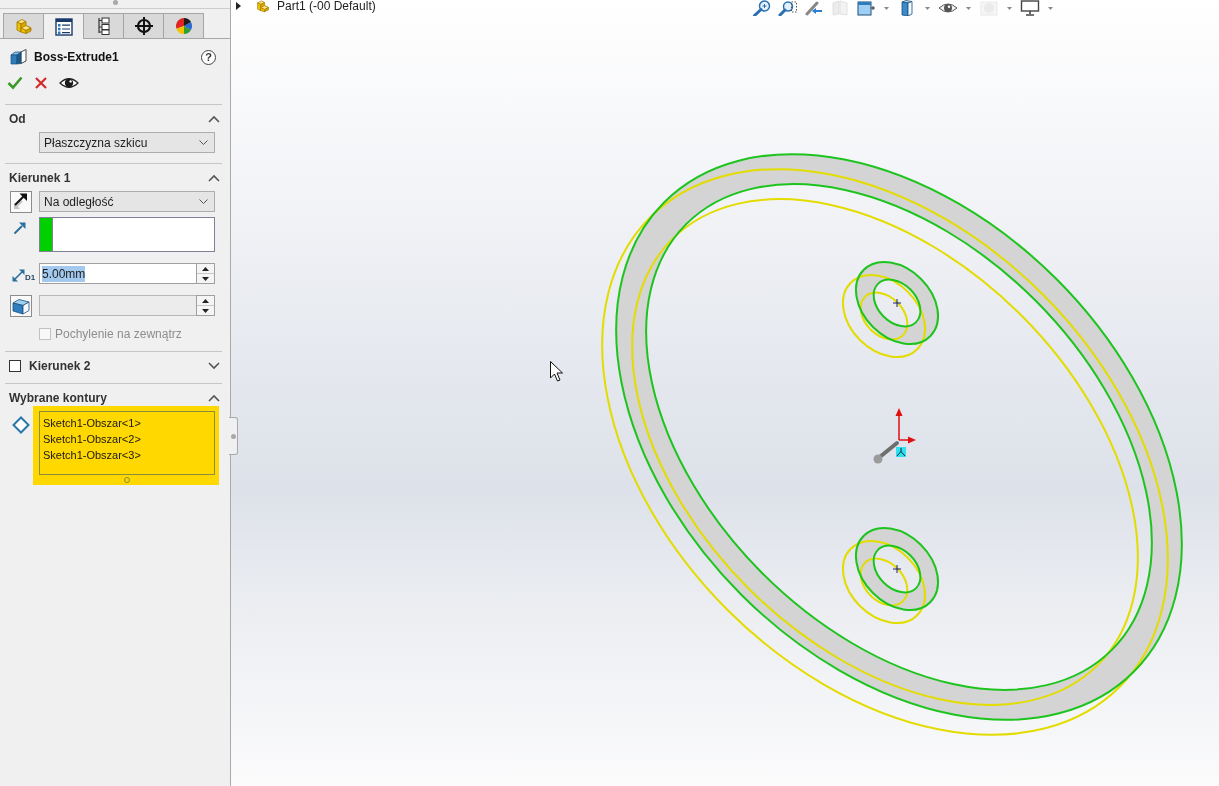  I want to click on section-title: Kierunek 2, so click(60, 366).